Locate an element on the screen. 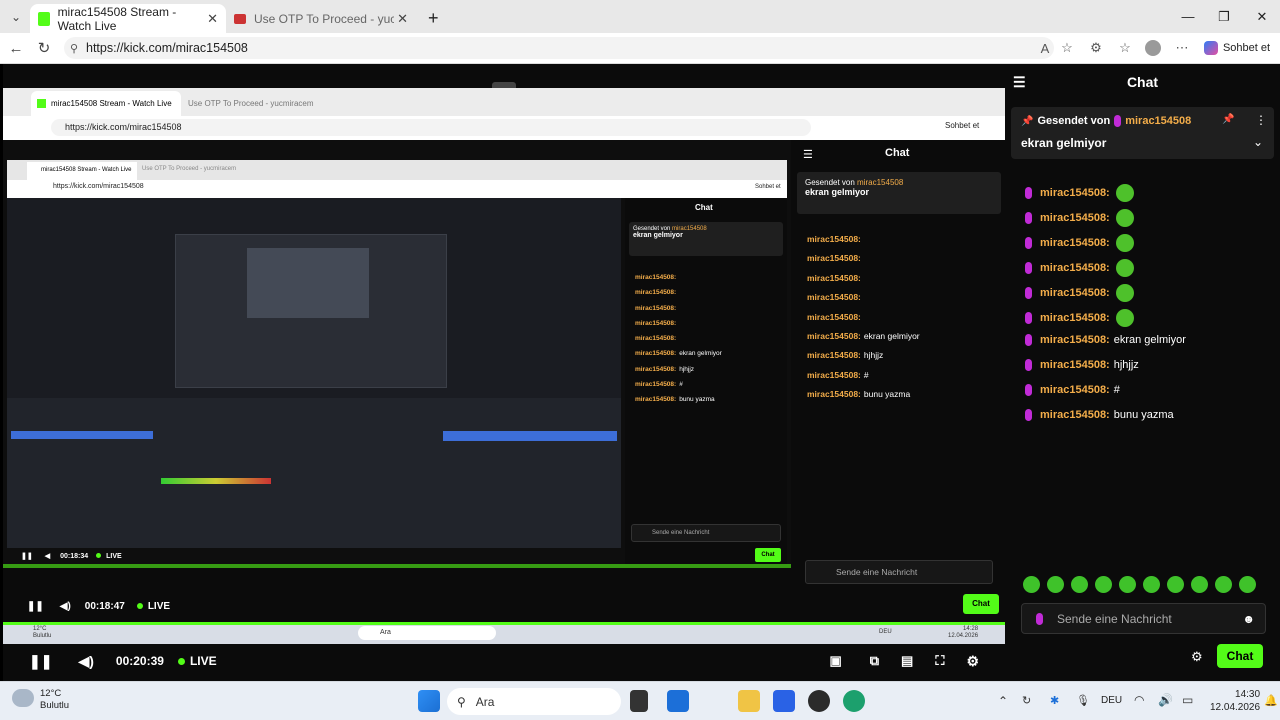  chat-input: Sende eine Nachricht ☻ is located at coordinates (1143, 618).